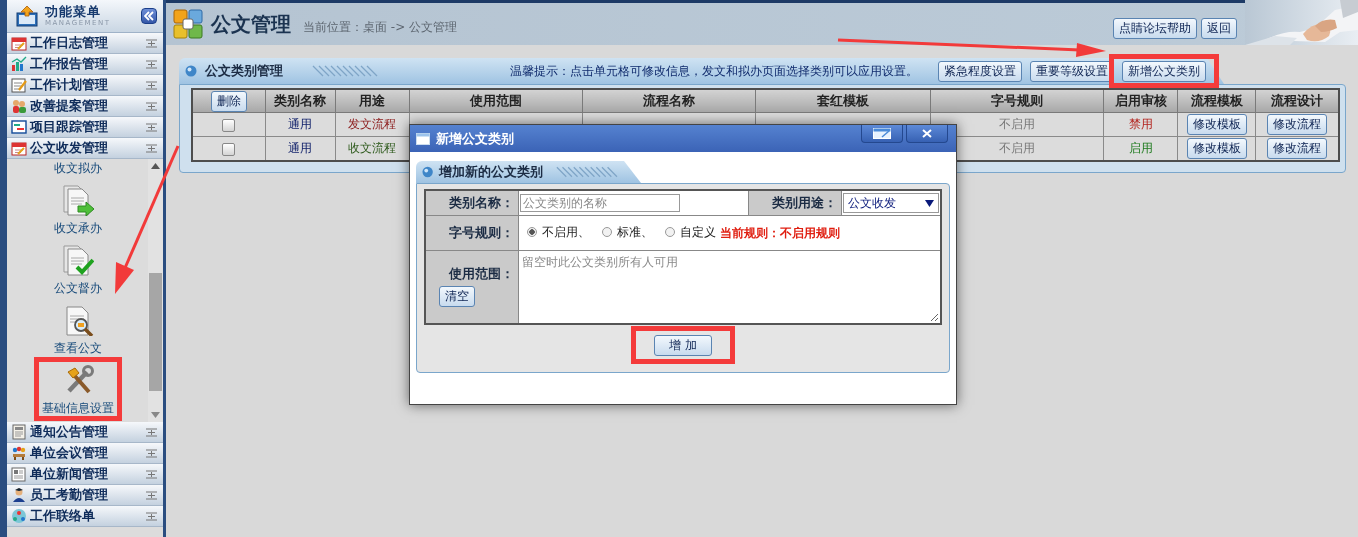 This screenshot has height=537, width=1358. Describe the element at coordinates (69, 432) in the screenshot. I see `menu-group-label: 通知公告管理` at that location.